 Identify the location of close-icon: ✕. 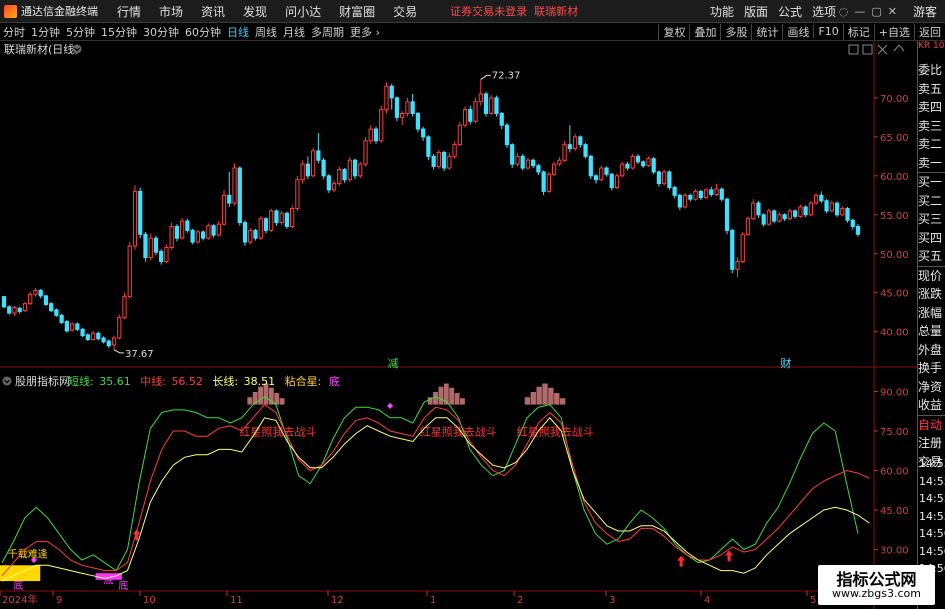
(892, 11).